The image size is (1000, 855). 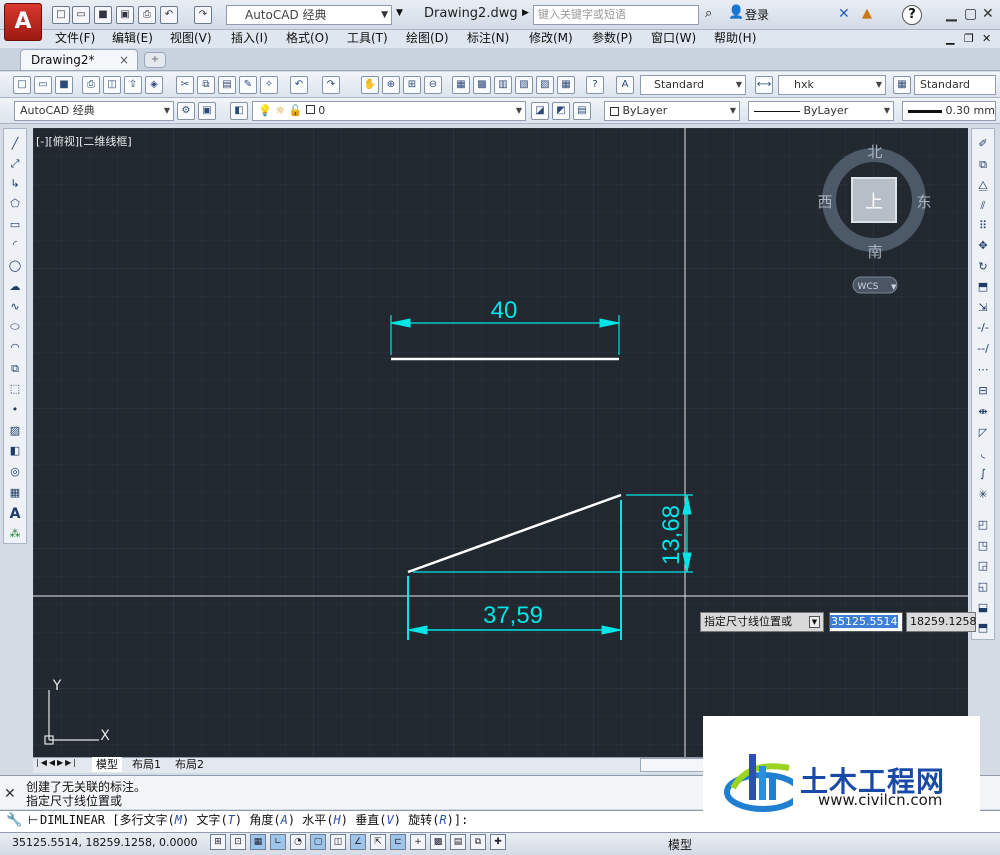 I want to click on help-toolbar-icon: ?, so click(x=595, y=85).